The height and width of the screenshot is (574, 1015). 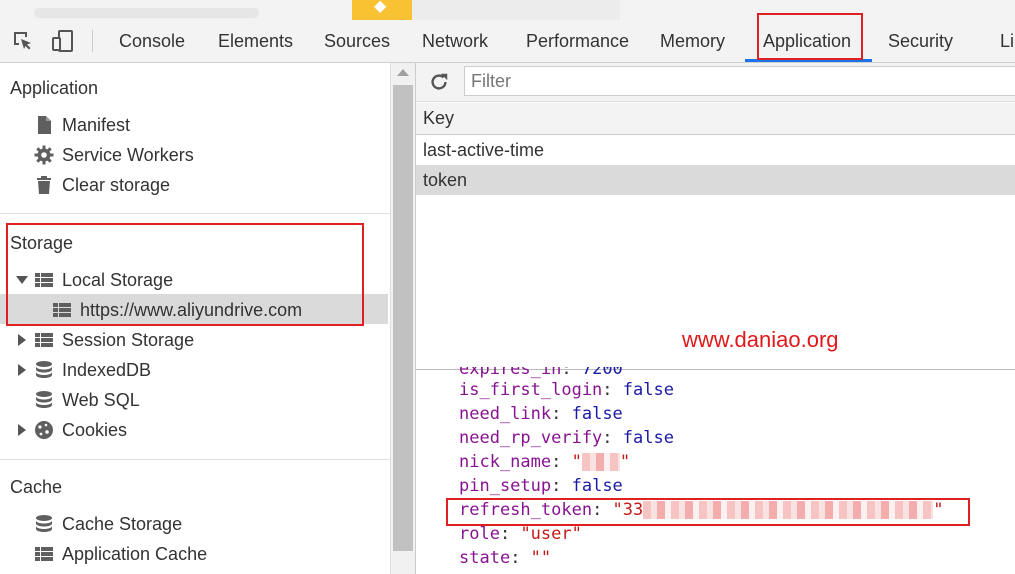 I want to click on watermark-text: www.daniao.org, so click(x=760, y=339).